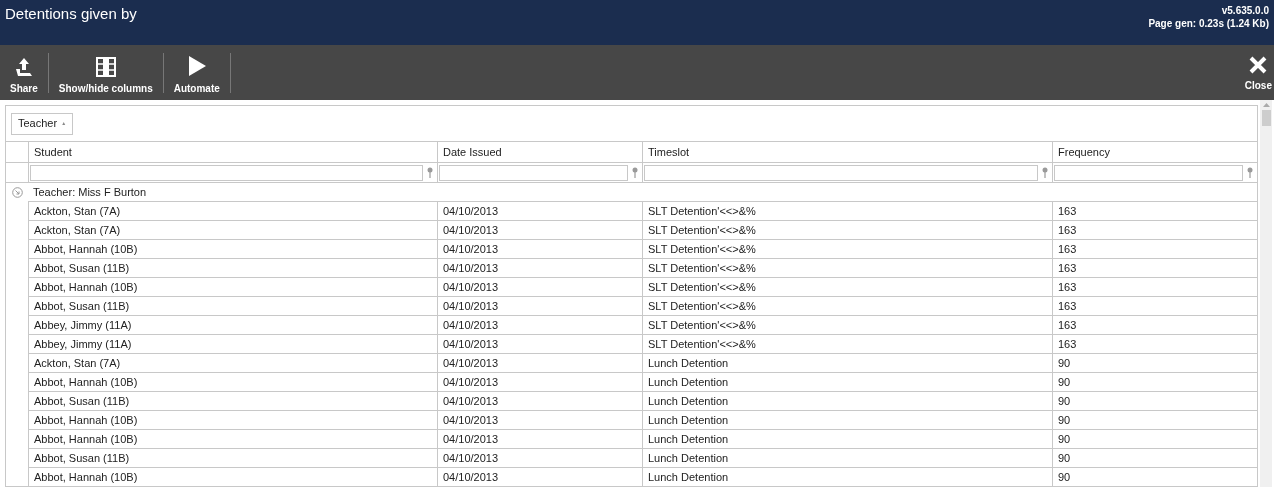  Describe the element at coordinates (71, 14) in the screenshot. I see `page-title: Detentions given by` at that location.